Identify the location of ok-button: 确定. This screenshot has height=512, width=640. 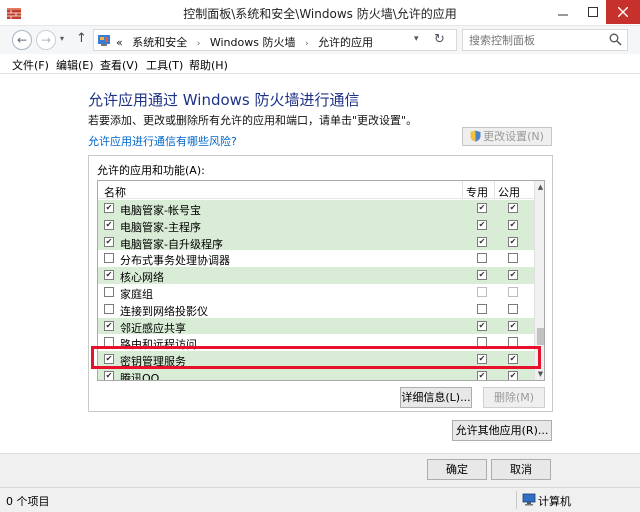
(457, 469).